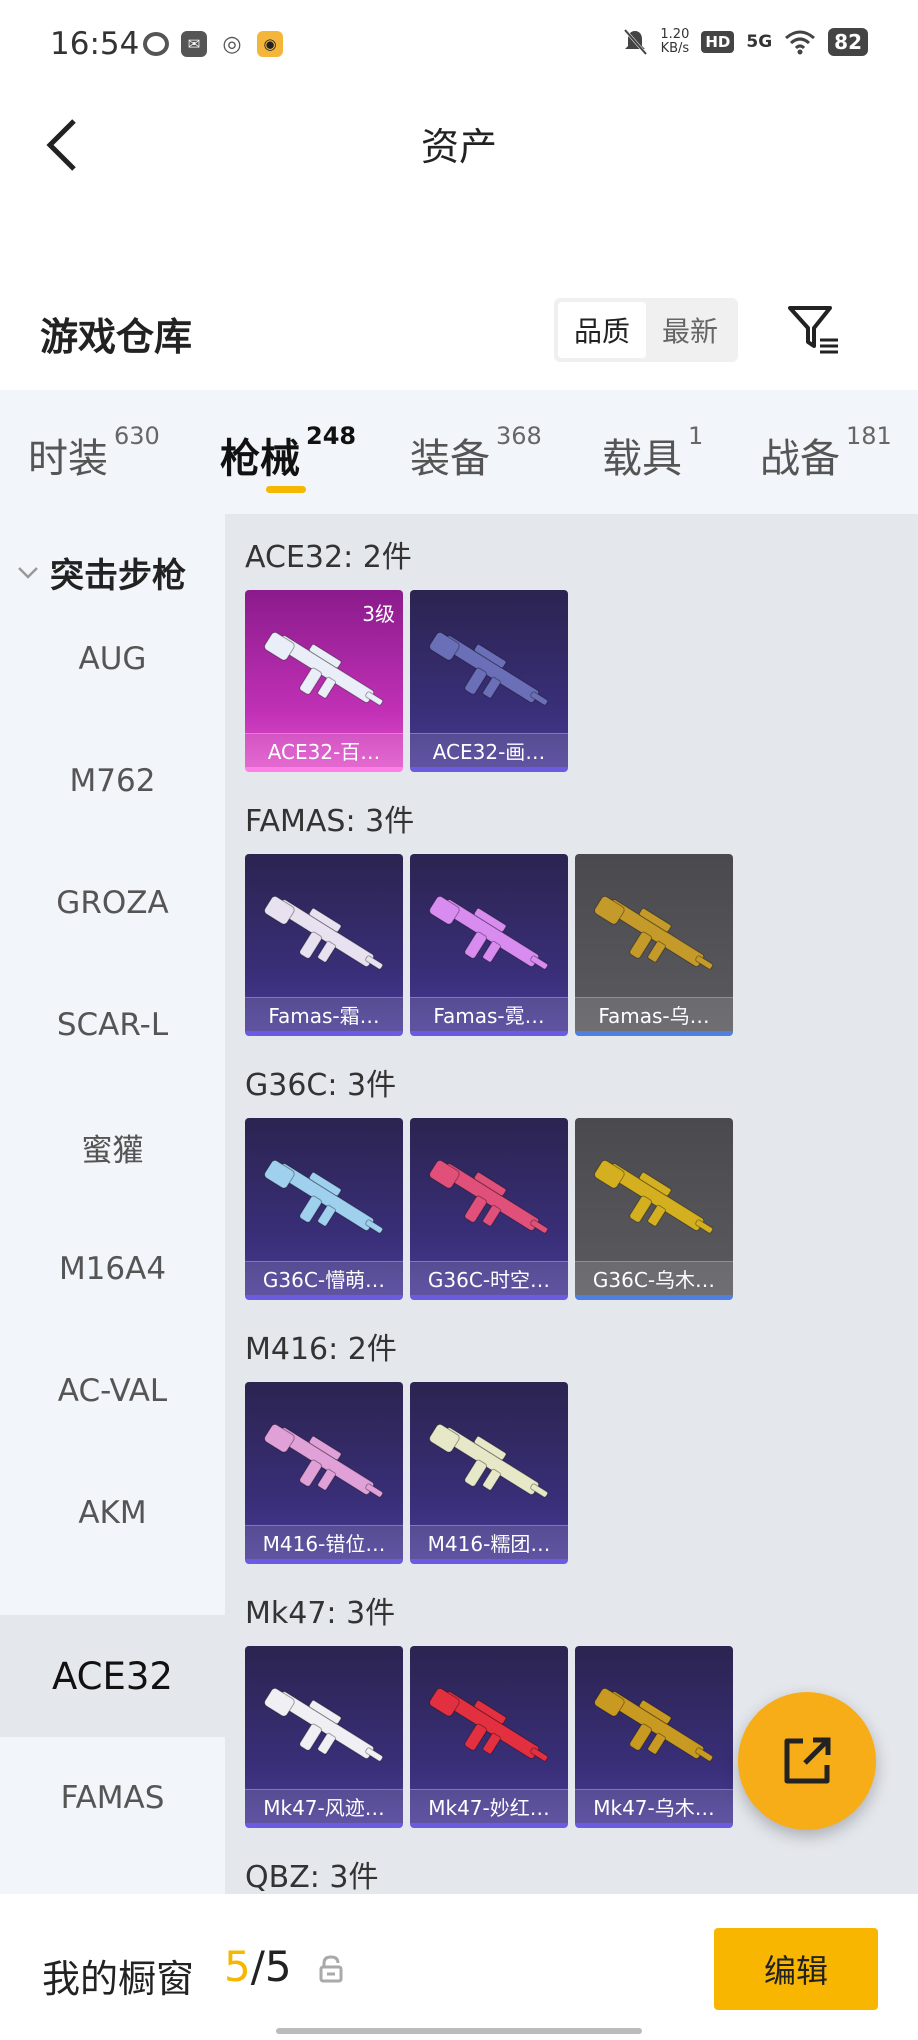 The width and height of the screenshot is (918, 2040). I want to click on tab-equipment: 装备 368, so click(476, 453).